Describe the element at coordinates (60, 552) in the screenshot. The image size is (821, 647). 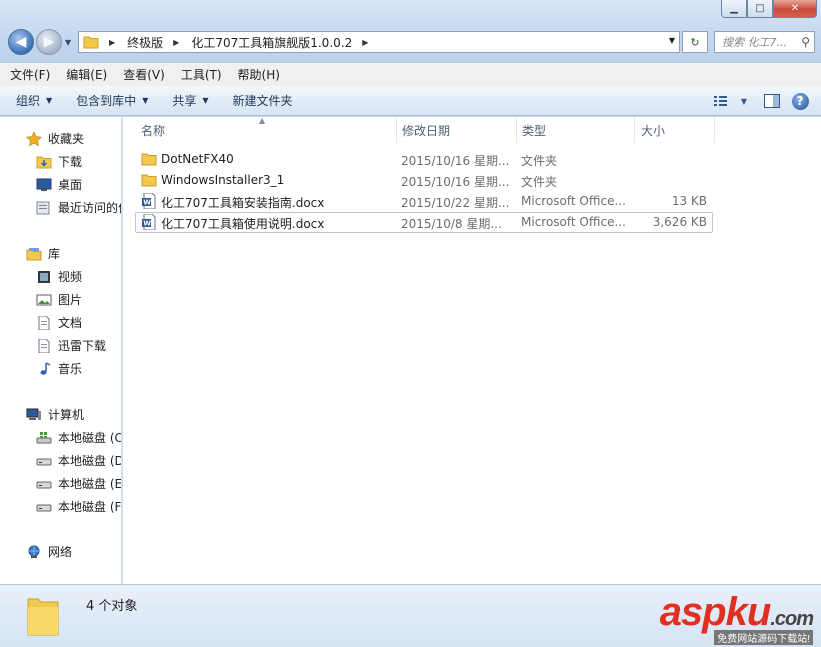
I see `sidebar-label: 网络` at that location.